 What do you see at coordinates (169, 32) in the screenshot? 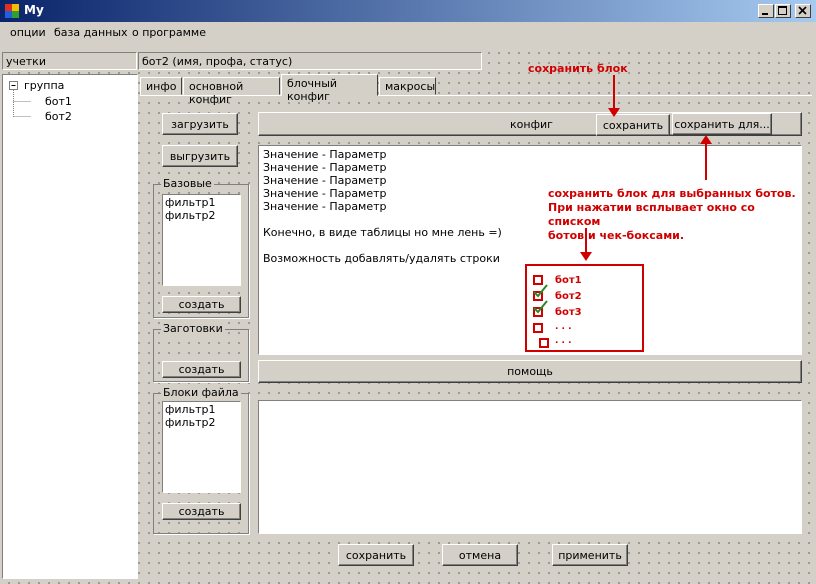
I see `menu-about: о программе` at bounding box center [169, 32].